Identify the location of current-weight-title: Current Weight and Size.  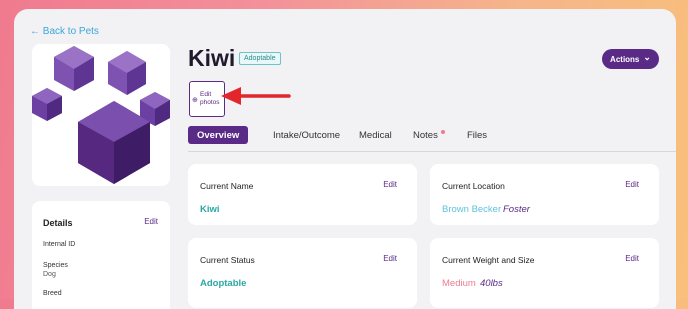
(488, 260).